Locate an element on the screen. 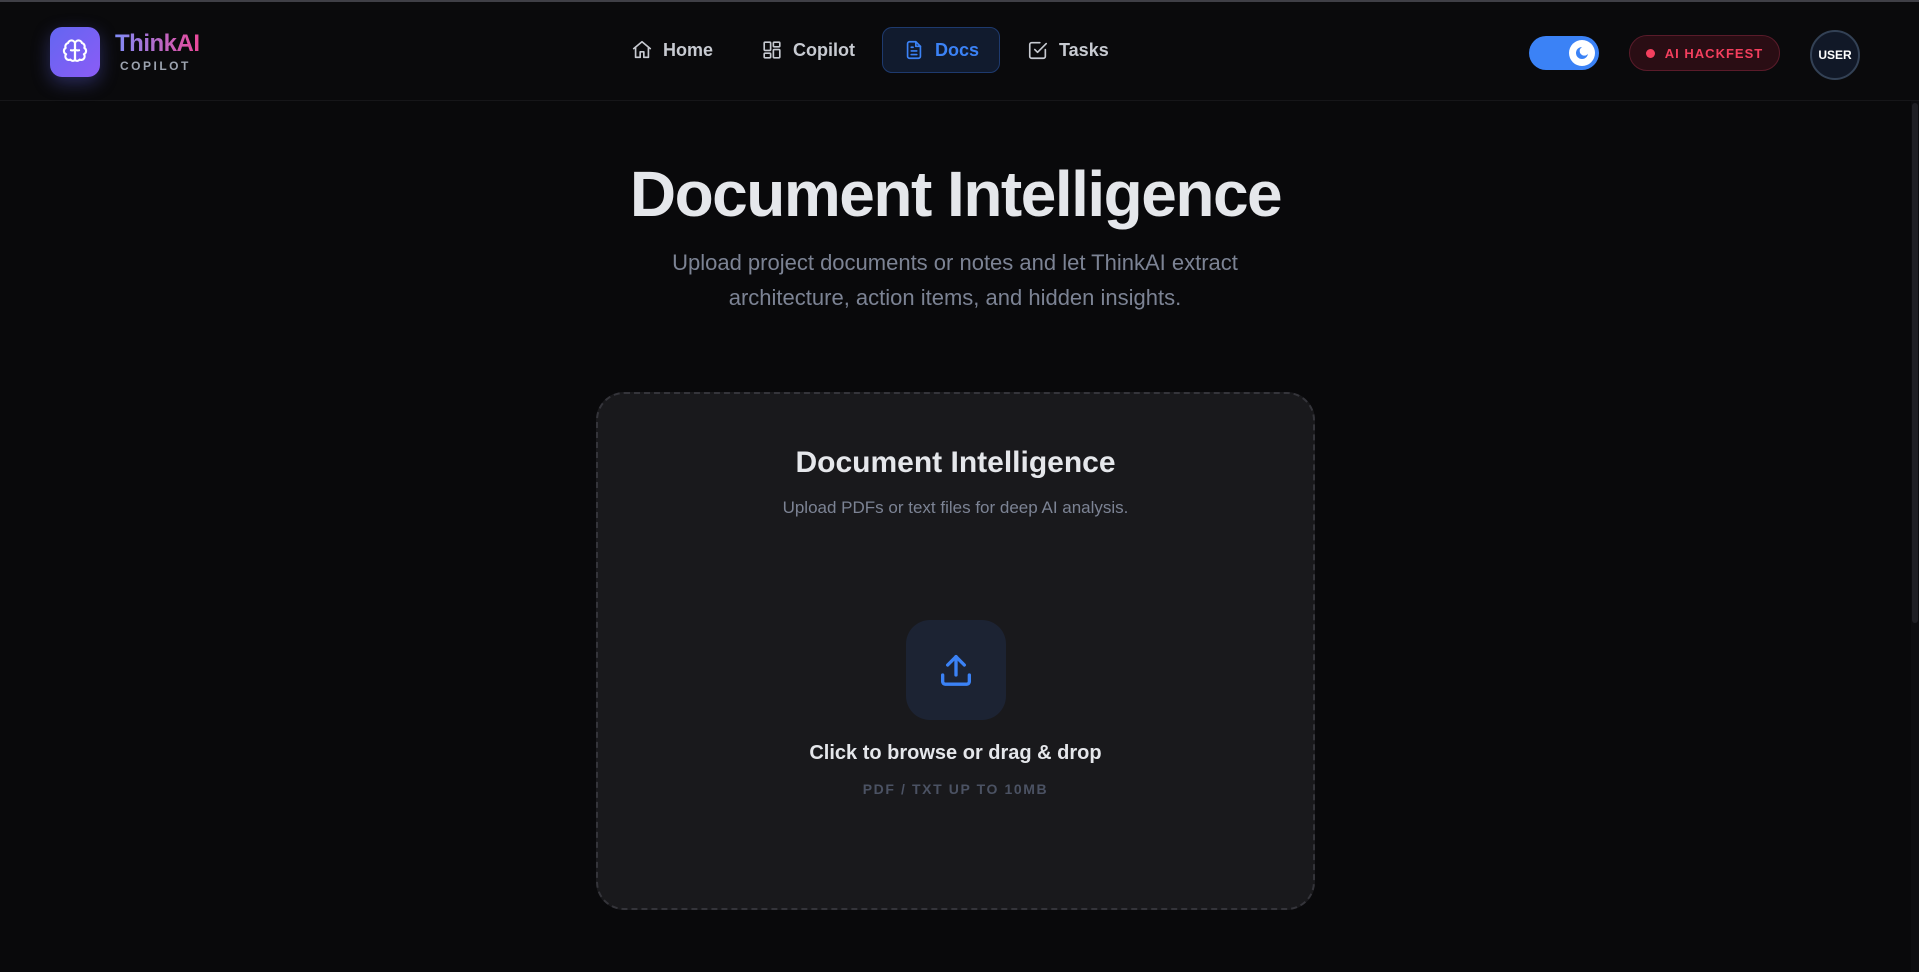  moon-icon is located at coordinates (1582, 53).